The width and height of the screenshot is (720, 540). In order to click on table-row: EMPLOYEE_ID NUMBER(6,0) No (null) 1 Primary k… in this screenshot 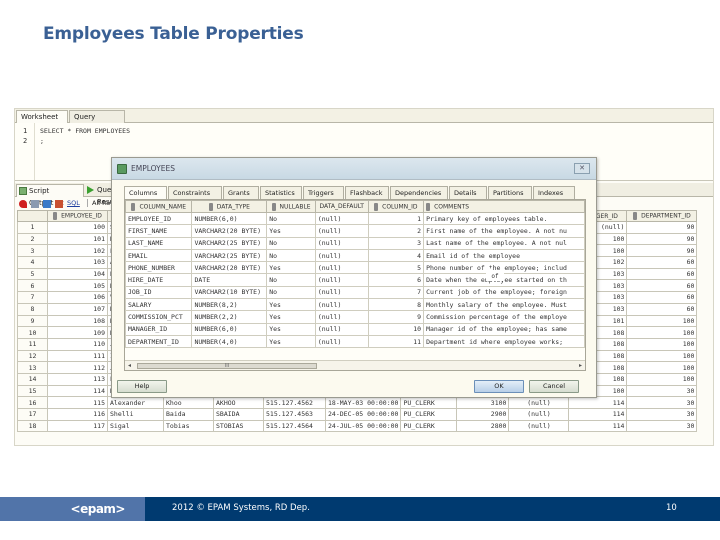, I will do `click(355, 218)`.